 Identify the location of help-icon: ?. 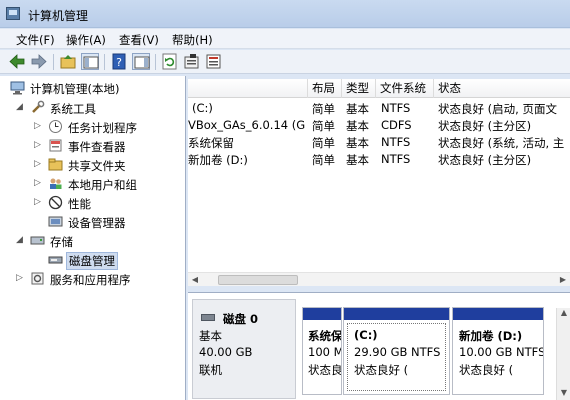
(119, 61).